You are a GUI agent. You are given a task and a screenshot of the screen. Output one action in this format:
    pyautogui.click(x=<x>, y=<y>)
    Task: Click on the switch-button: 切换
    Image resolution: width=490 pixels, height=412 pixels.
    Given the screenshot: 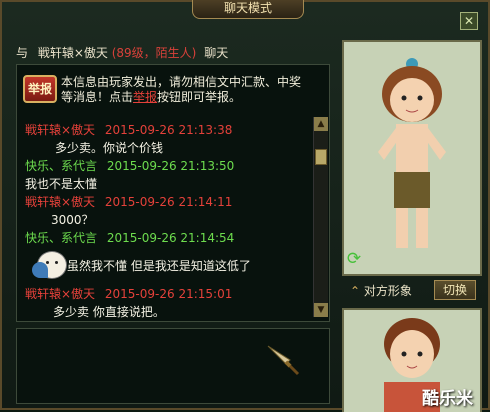 What is the action you would take?
    pyautogui.click(x=455, y=290)
    